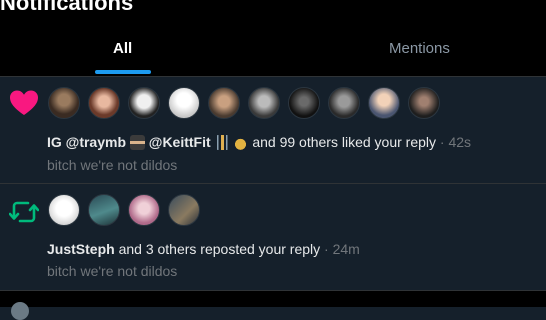 This screenshot has height=320, width=546. Describe the element at coordinates (241, 142) in the screenshot. I see `money-bag-emoji-icon` at that location.